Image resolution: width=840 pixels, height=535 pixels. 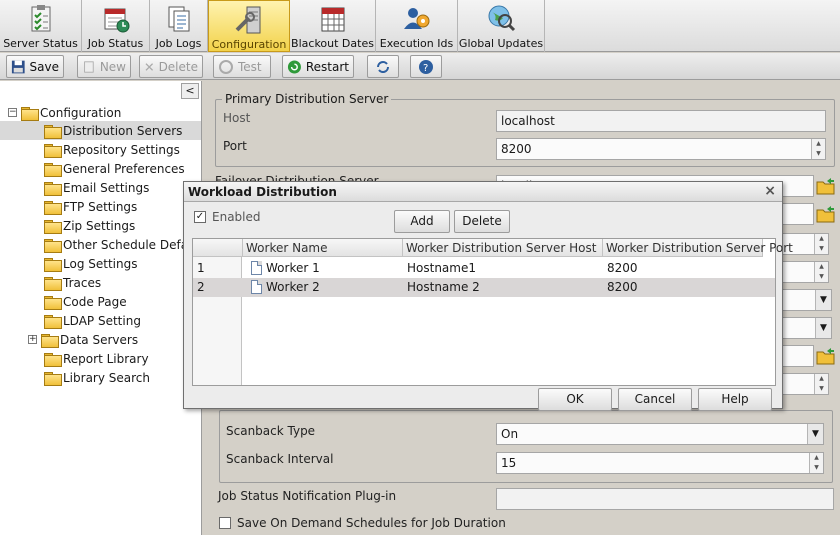 I want to click on tab-job-status: Job Status, so click(x=116, y=26).